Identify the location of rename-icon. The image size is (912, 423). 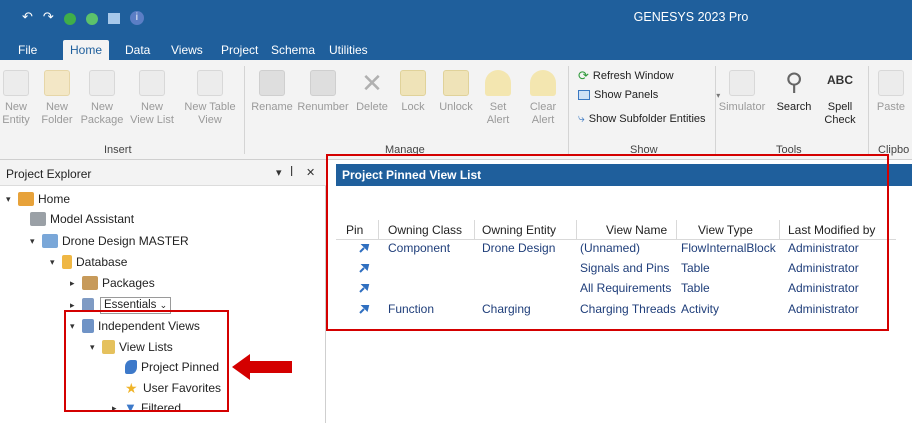
(272, 83).